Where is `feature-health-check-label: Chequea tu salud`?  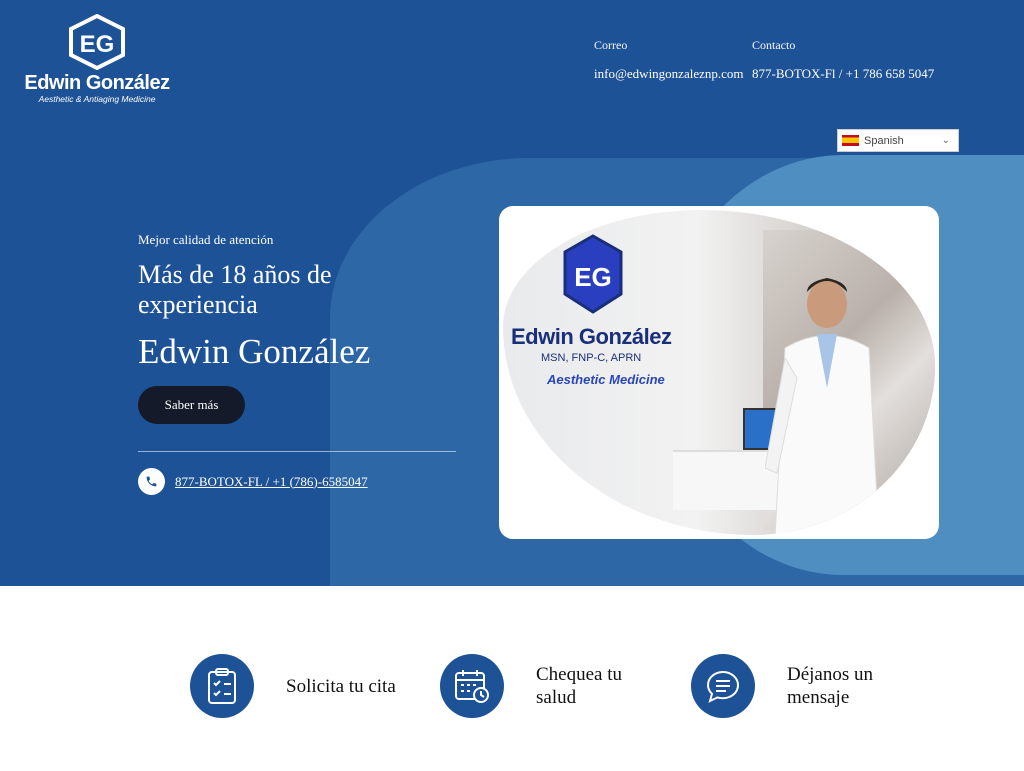
feature-health-check-label: Chequea tu salud is located at coordinates (579, 686).